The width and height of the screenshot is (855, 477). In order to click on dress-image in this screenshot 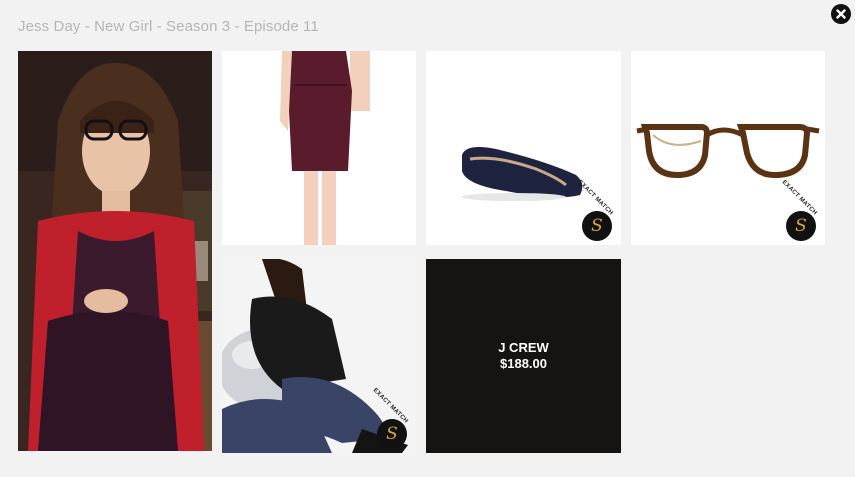, I will do `click(319, 148)`.